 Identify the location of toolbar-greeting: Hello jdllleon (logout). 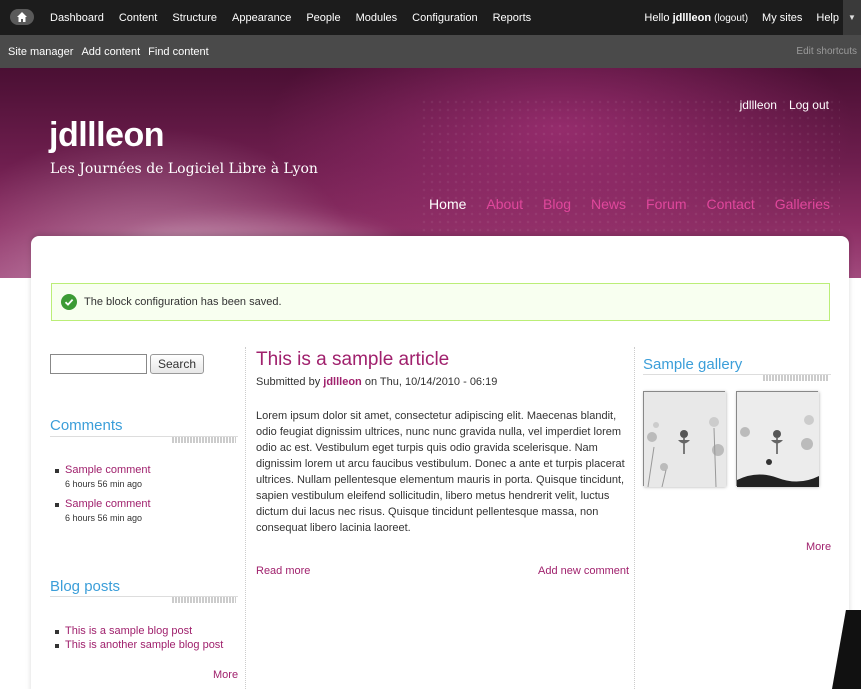
(696, 18).